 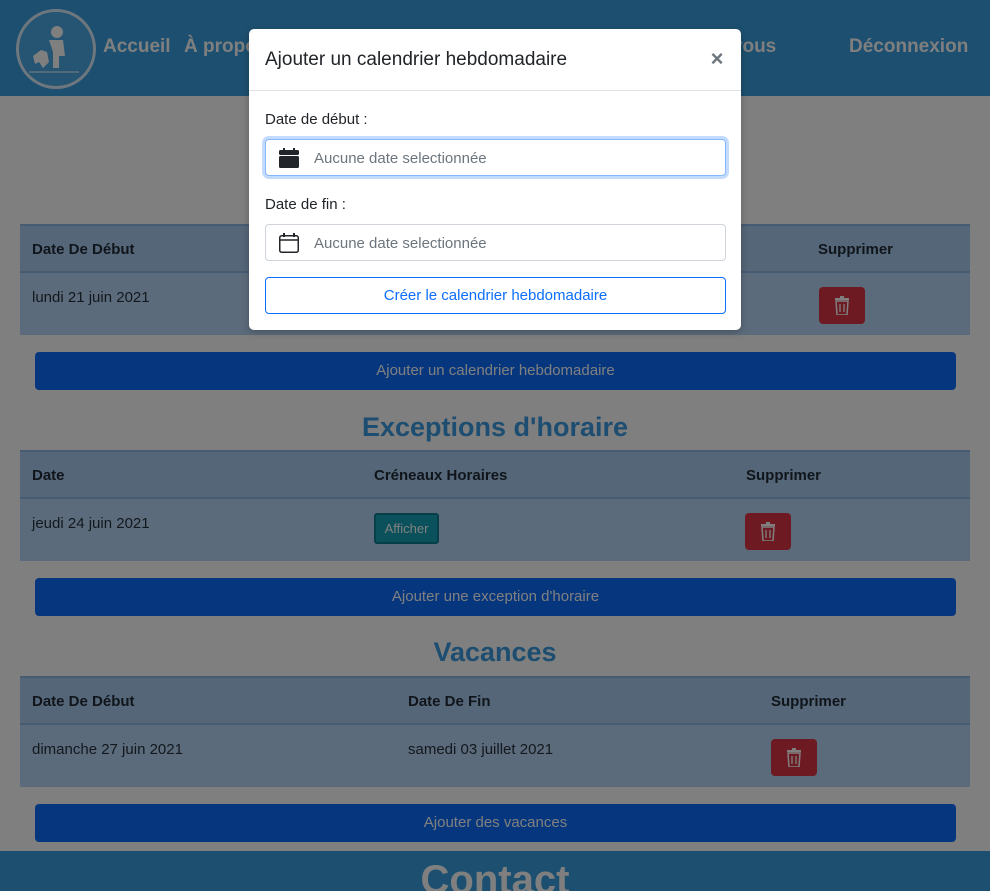 I want to click on end-date-input: Aucune date selectionnée, so click(x=495, y=242).